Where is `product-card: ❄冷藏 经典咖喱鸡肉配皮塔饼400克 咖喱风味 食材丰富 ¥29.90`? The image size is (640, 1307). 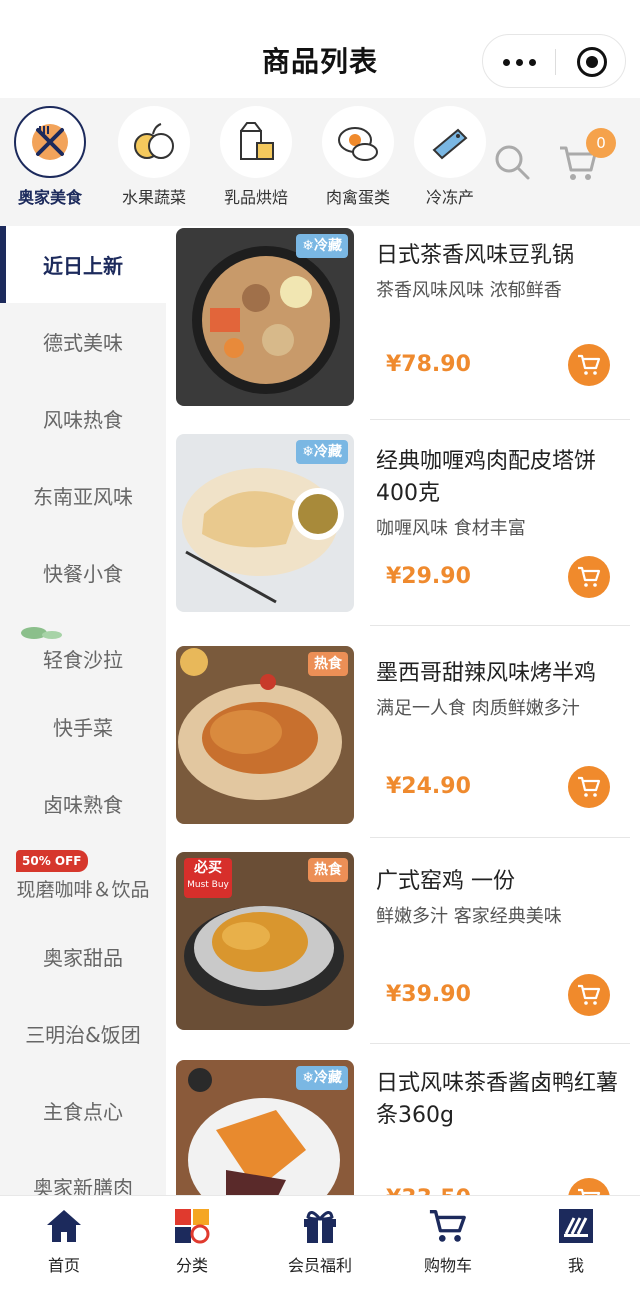 product-card: ❄冷藏 经典咖喱鸡肉配皮塔饼400克 咖喱风味 食材丰富 ¥29.90 is located at coordinates (403, 535).